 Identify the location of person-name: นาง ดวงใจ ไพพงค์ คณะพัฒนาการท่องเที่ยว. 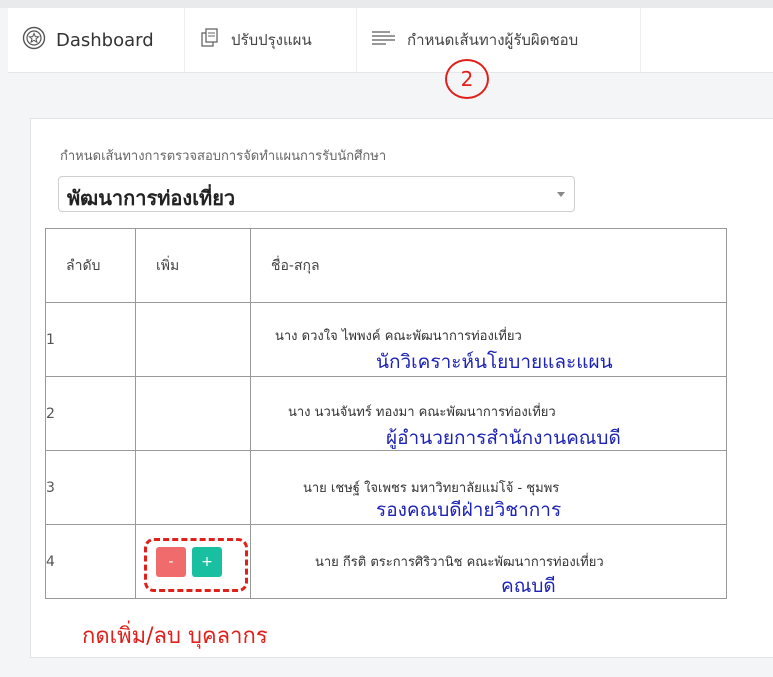
(398, 336).